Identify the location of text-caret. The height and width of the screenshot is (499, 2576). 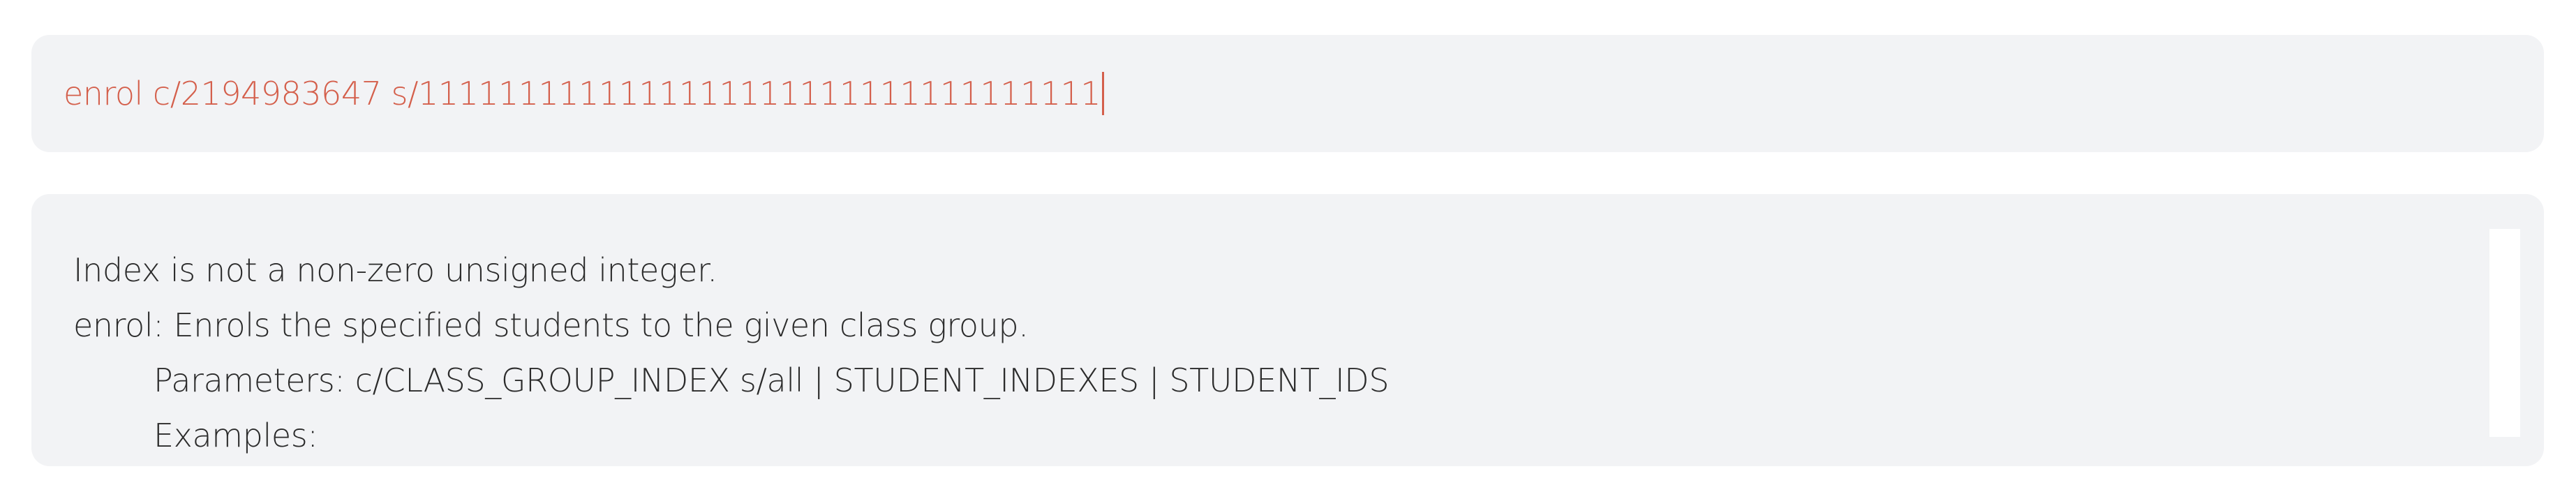
(1103, 93).